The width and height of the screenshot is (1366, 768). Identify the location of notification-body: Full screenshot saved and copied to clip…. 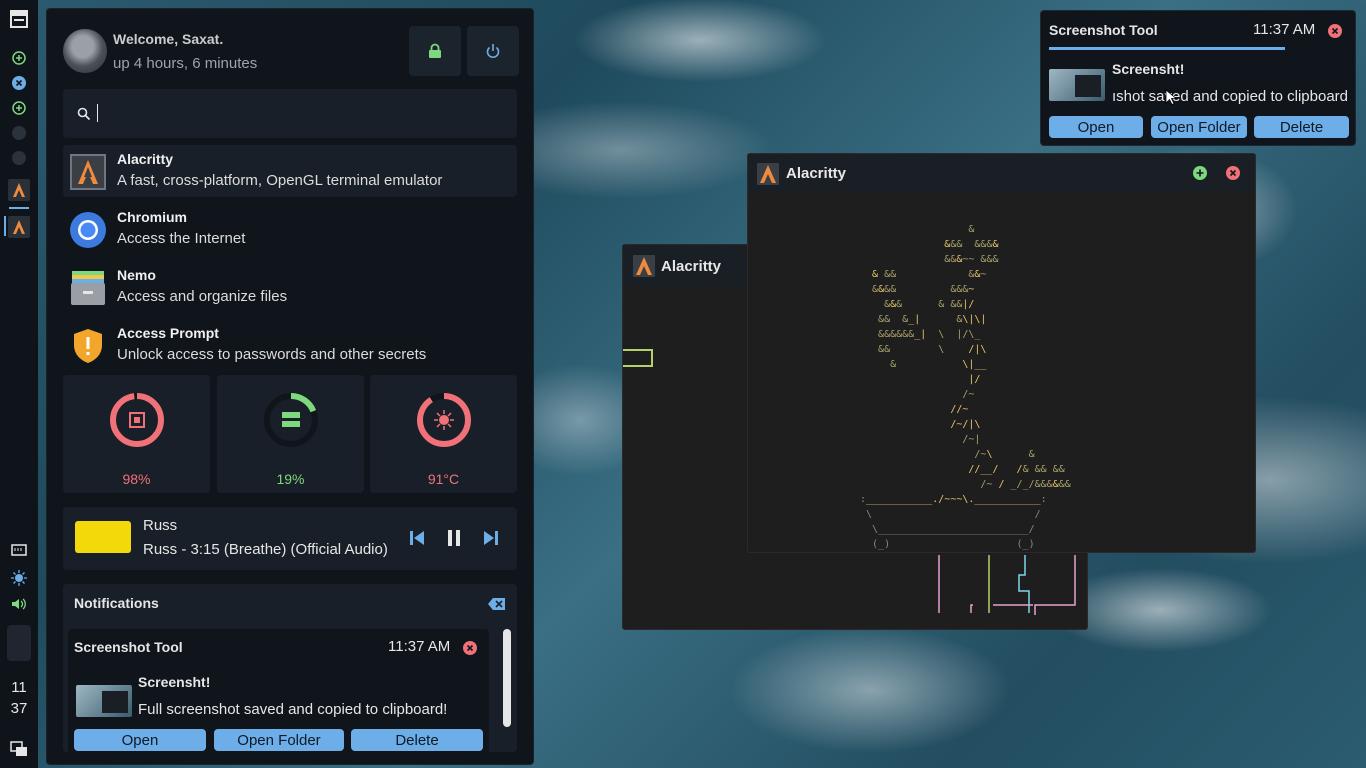
(293, 709).